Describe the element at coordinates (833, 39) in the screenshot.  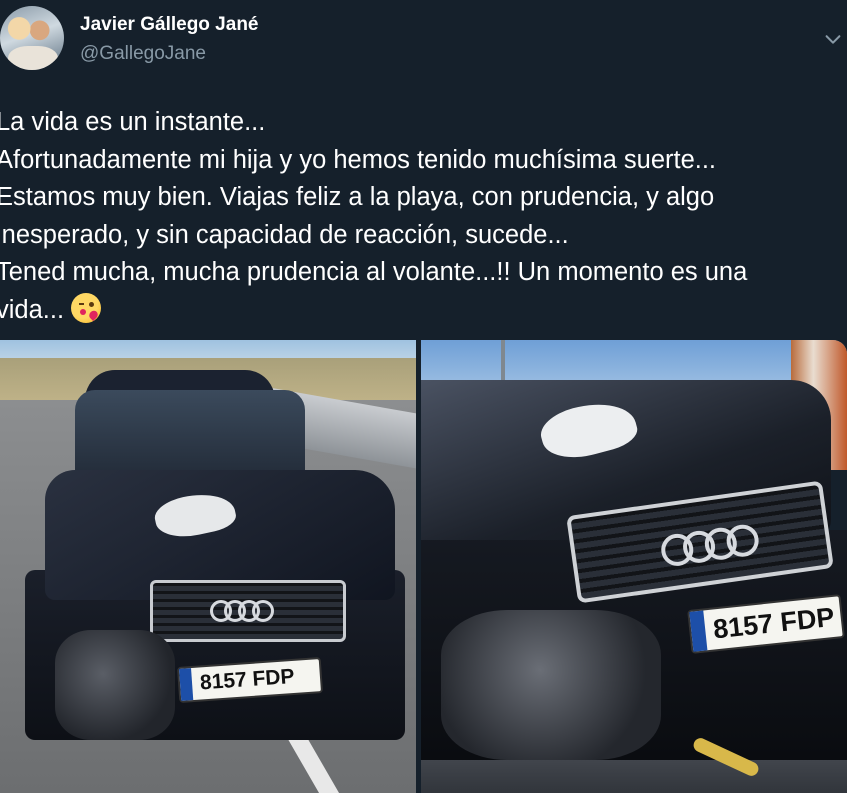
I see `chevron-down-icon` at that location.